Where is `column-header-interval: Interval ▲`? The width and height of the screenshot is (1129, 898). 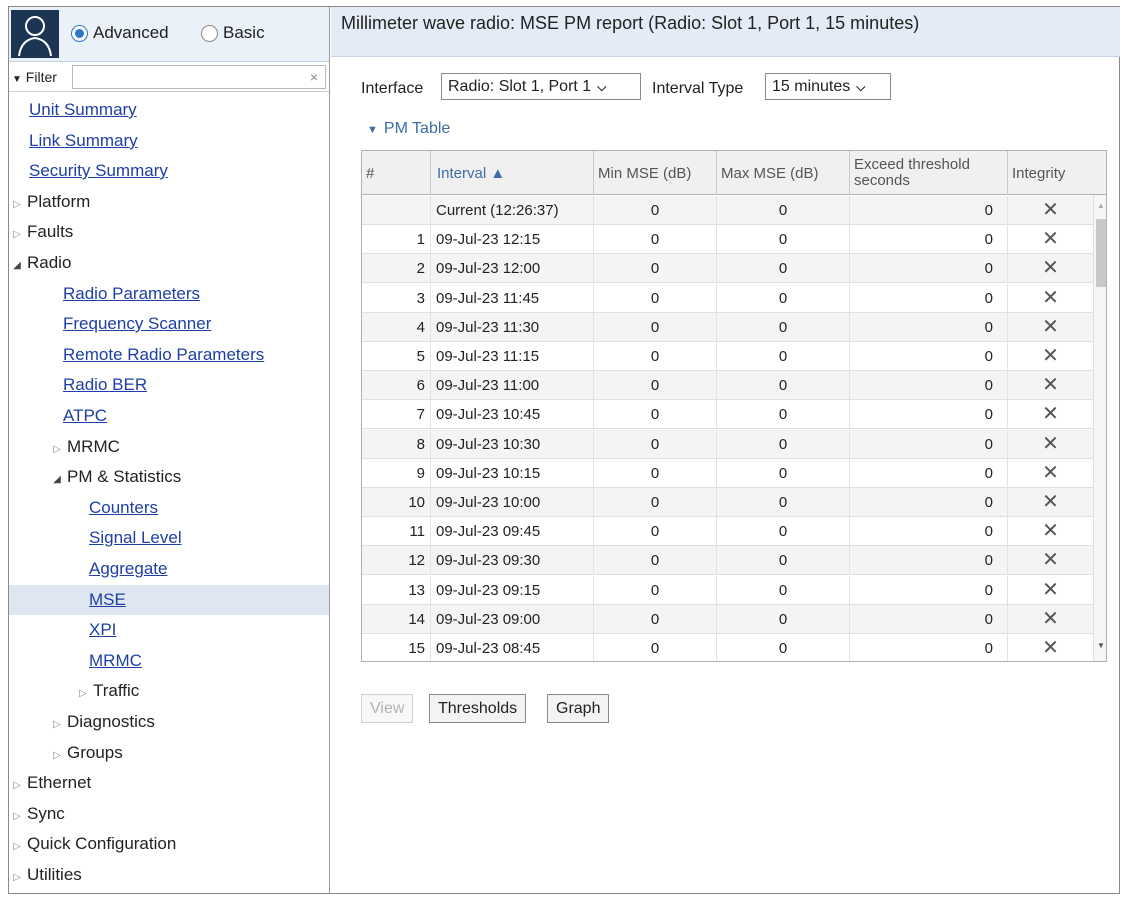 column-header-interval: Interval ▲ is located at coordinates (512, 173).